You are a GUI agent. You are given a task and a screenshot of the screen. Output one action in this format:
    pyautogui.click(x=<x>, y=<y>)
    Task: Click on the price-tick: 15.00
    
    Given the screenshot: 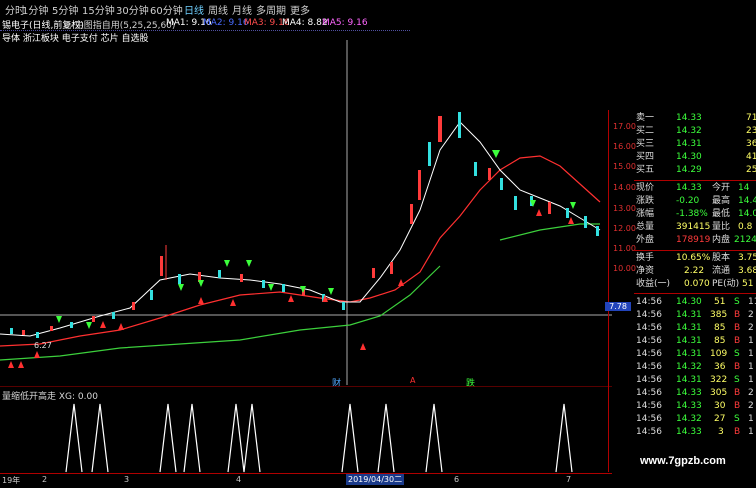 What is the action you would take?
    pyautogui.click(x=624, y=166)
    